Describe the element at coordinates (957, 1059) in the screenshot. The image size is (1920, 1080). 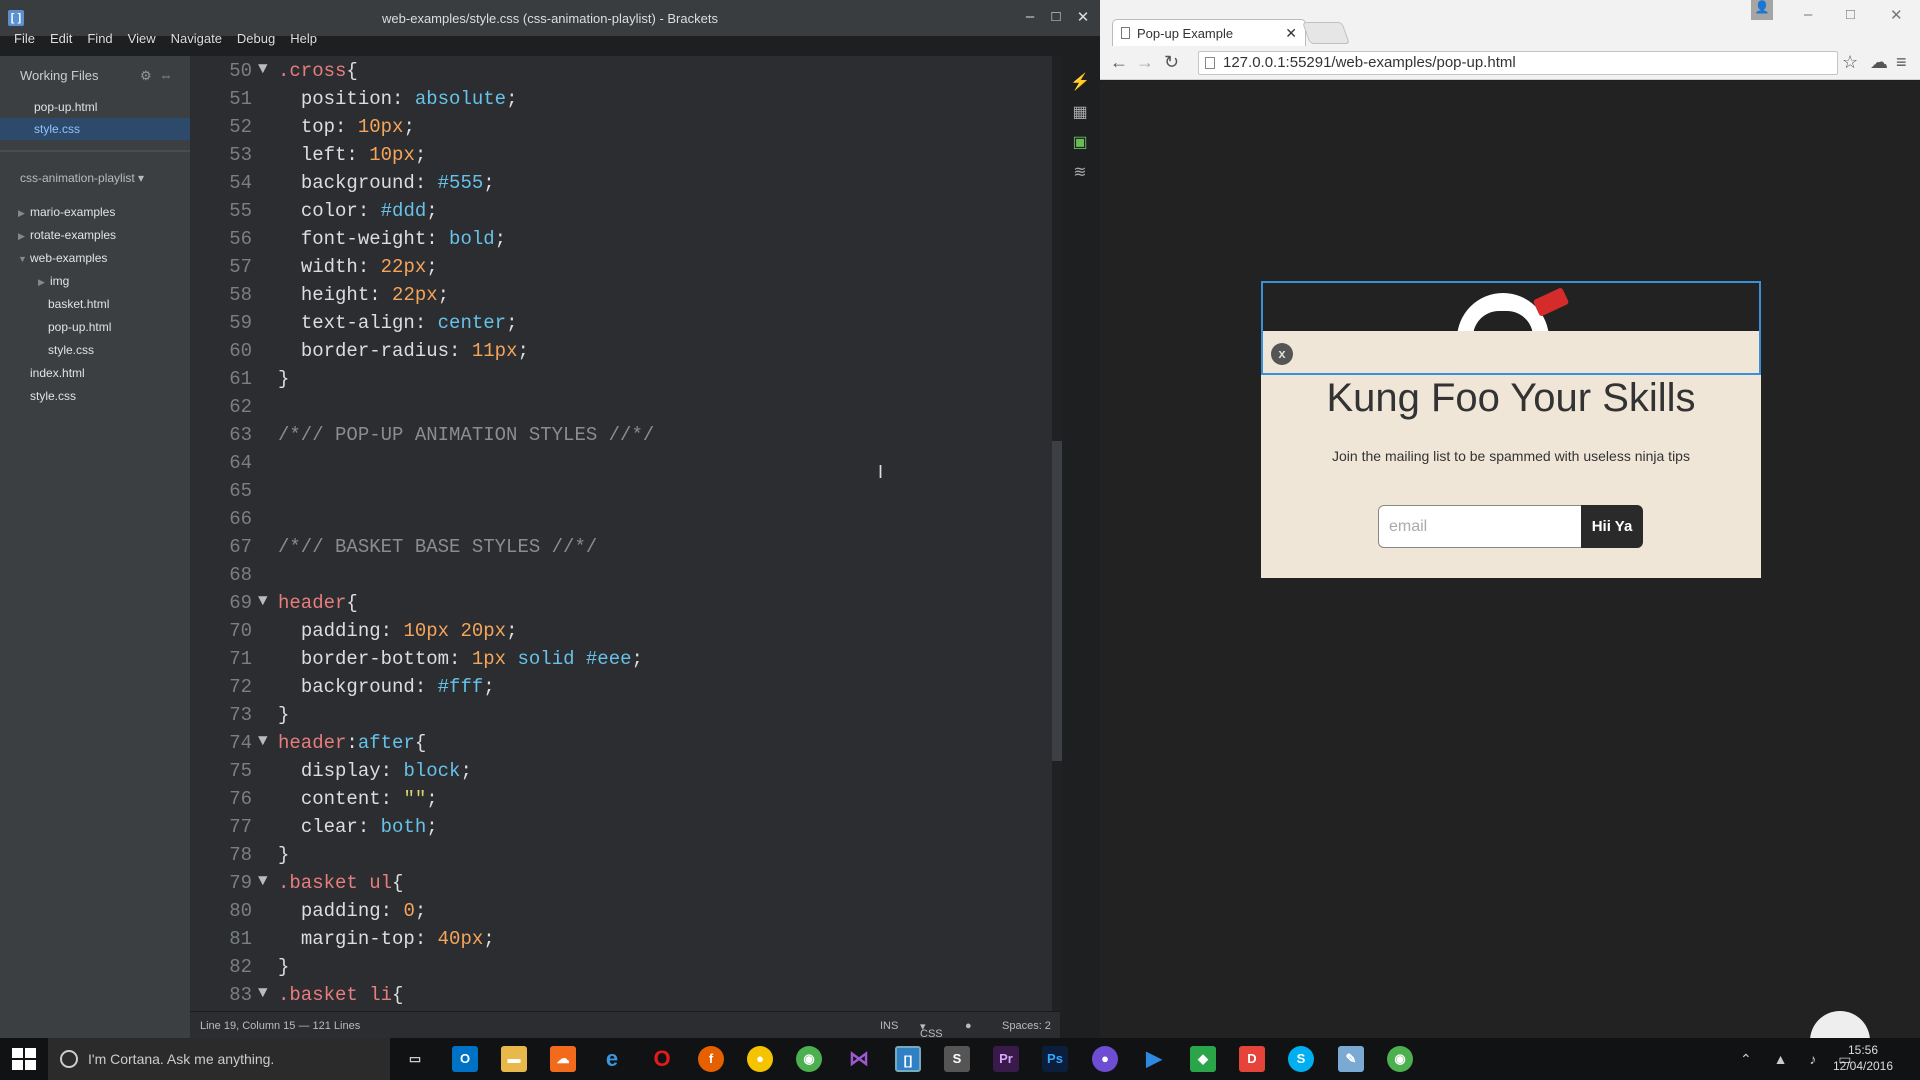
I see `sublime-icon: S` at that location.